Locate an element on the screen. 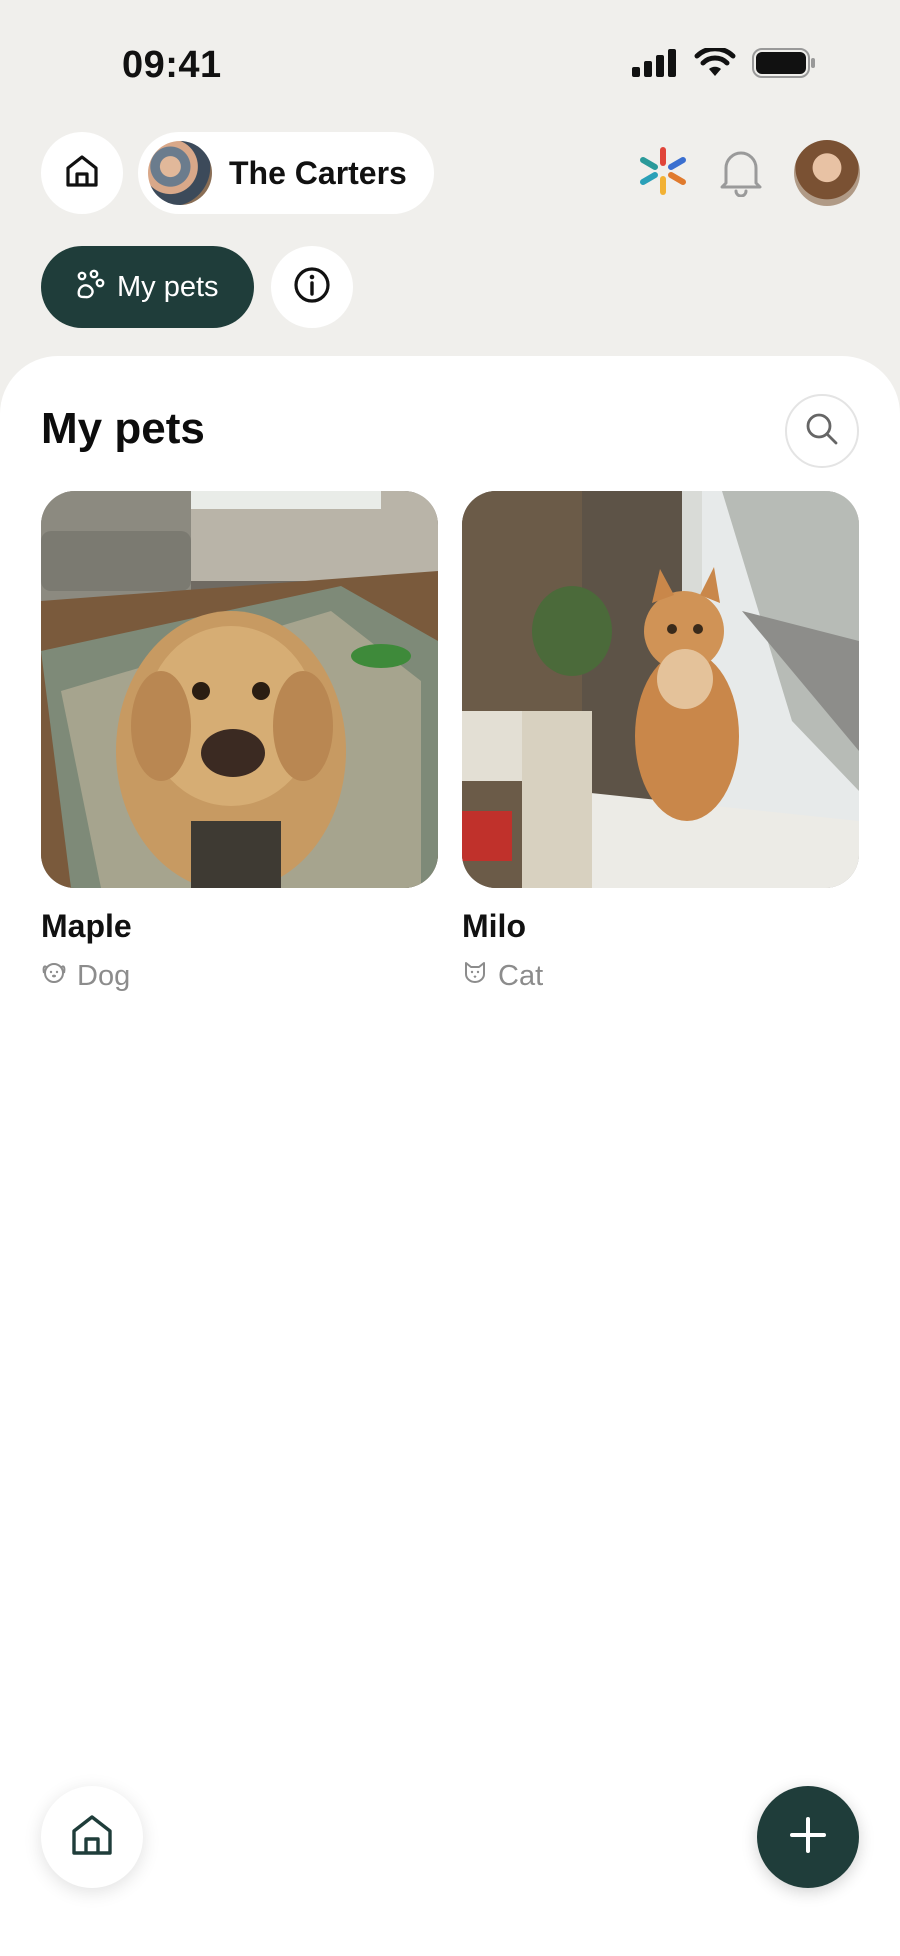  home-button is located at coordinates (82, 173).